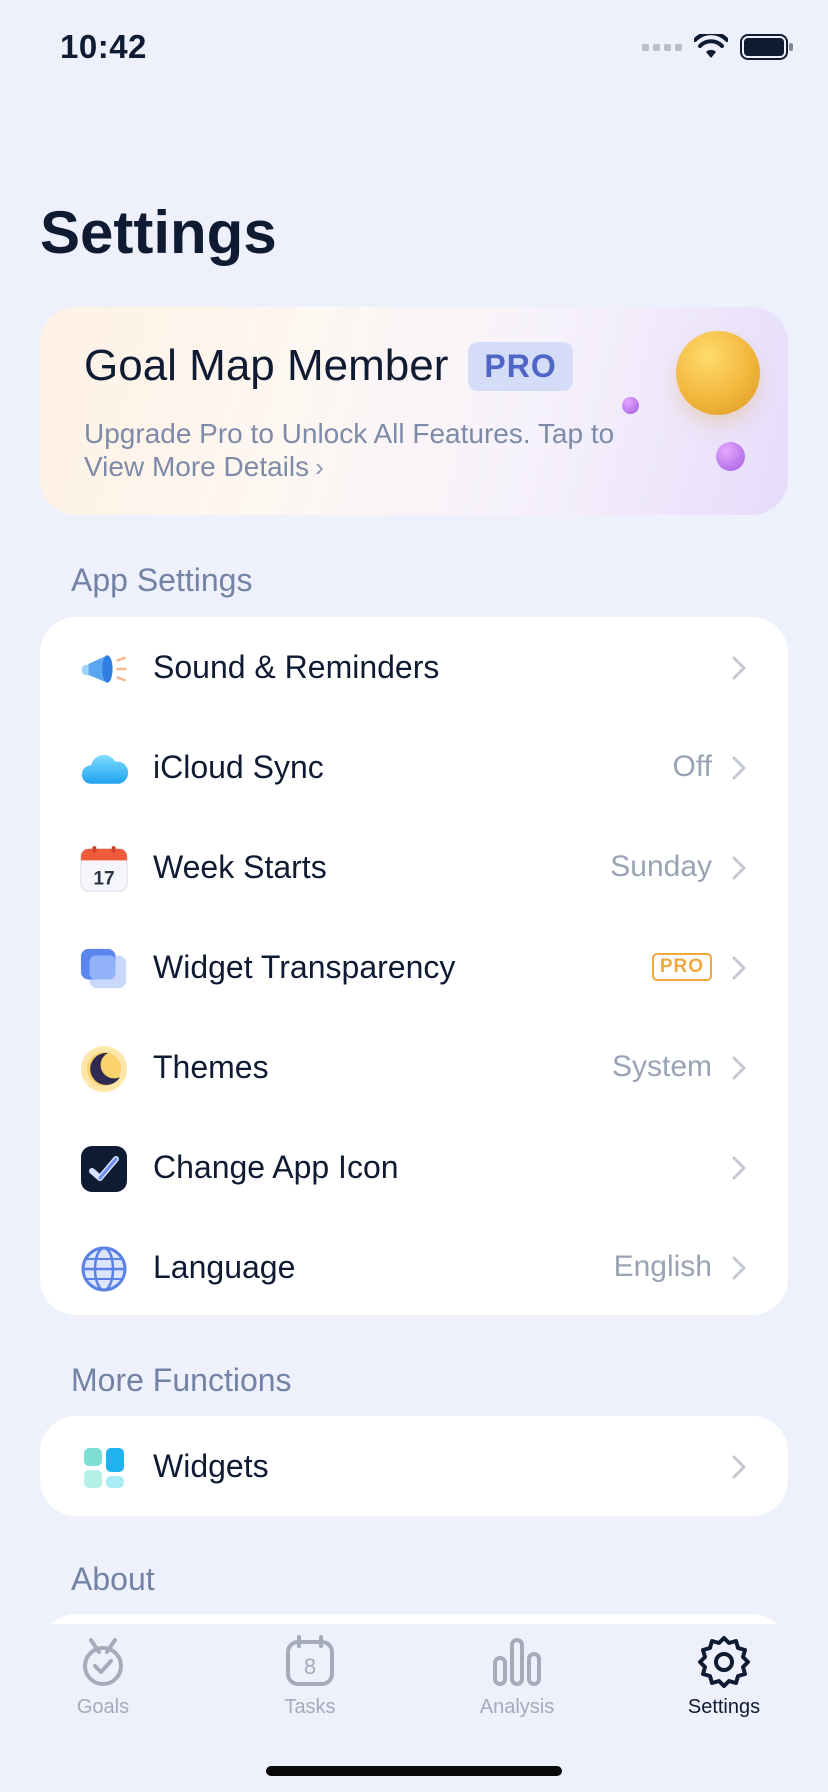 This screenshot has height=1792, width=828. What do you see at coordinates (104, 1069) in the screenshot?
I see `moon-icon` at bounding box center [104, 1069].